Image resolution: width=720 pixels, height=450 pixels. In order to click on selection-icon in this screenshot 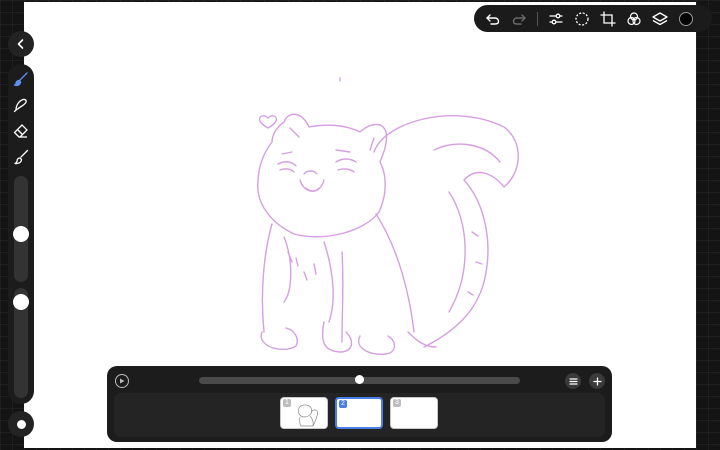, I will do `click(582, 18)`.